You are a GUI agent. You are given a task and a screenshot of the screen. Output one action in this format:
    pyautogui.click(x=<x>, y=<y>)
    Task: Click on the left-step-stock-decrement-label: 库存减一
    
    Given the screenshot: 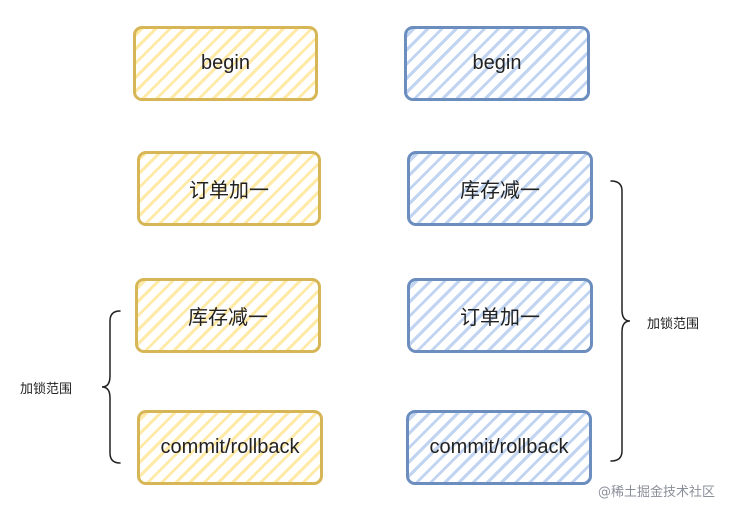 What is the action you would take?
    pyautogui.click(x=228, y=318)
    